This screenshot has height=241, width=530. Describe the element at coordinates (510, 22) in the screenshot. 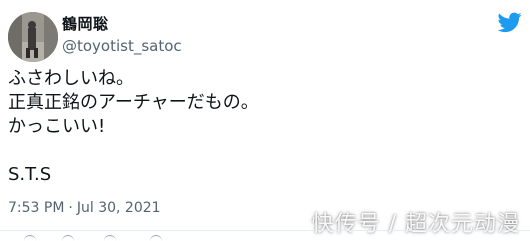

I see `twitter-bird-icon` at that location.